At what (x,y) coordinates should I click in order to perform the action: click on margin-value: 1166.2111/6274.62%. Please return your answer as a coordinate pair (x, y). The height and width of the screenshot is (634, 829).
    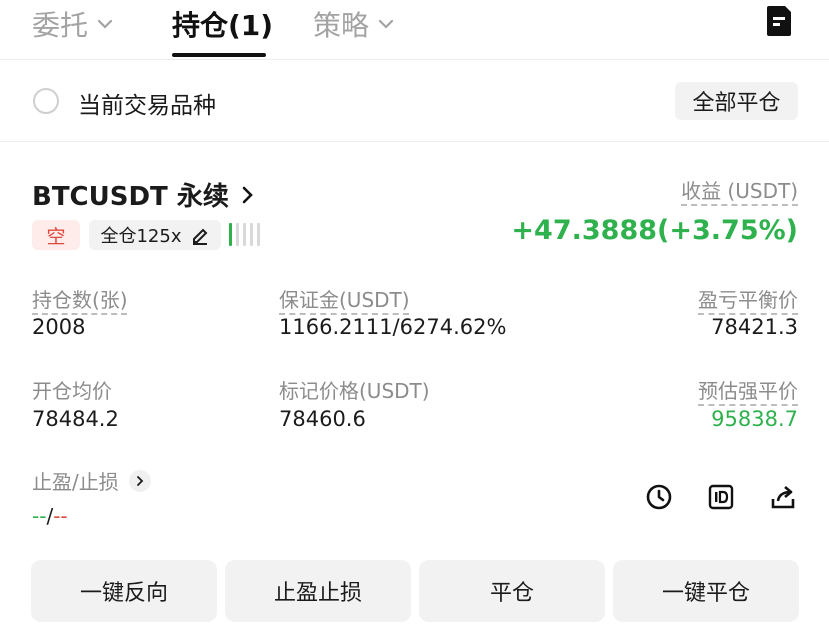
    Looking at the image, I should click on (393, 327).